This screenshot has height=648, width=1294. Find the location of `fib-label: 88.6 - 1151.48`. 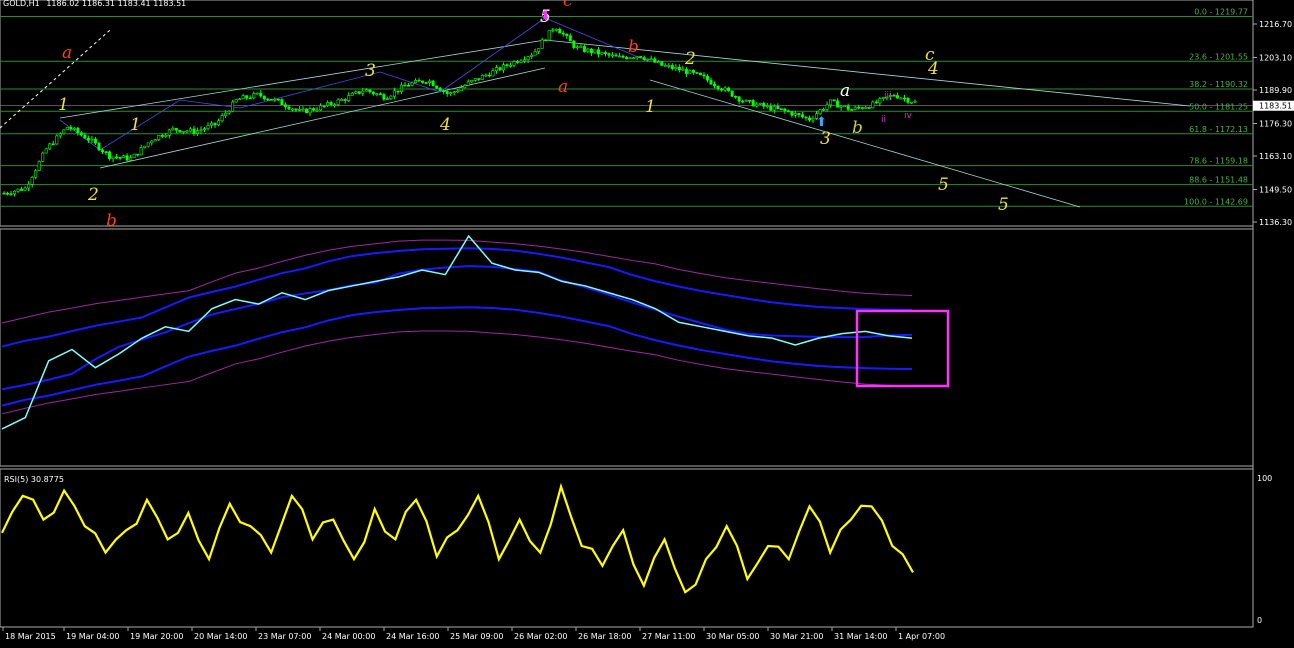

fib-label: 88.6 - 1151.48 is located at coordinates (1218, 180).